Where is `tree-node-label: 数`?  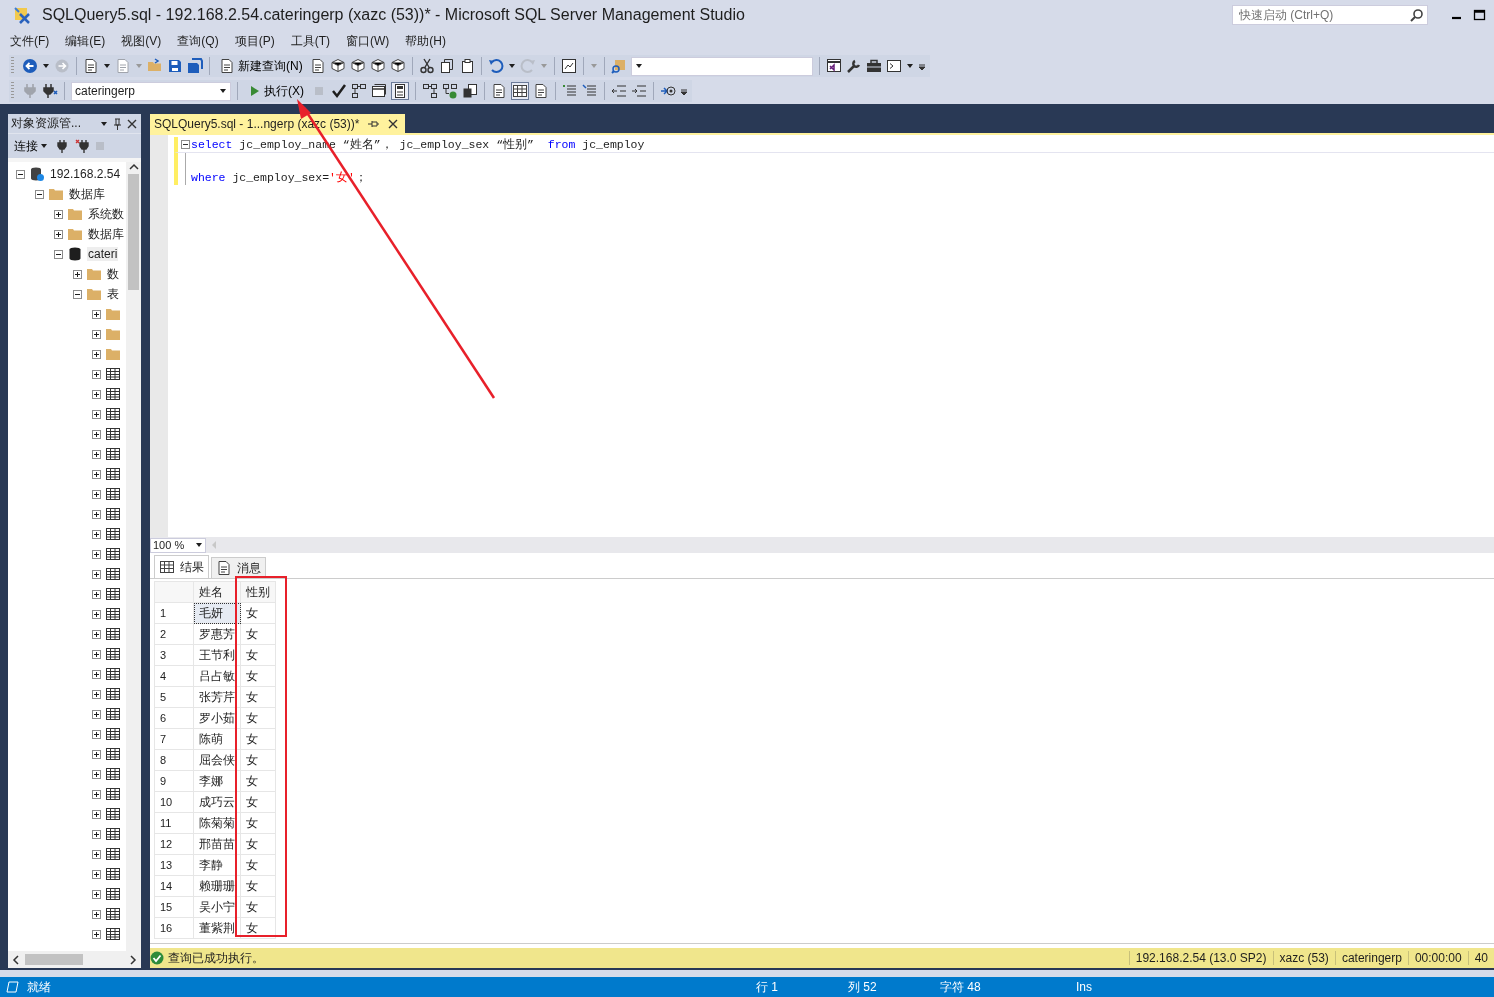 tree-node-label: 数 is located at coordinates (113, 274).